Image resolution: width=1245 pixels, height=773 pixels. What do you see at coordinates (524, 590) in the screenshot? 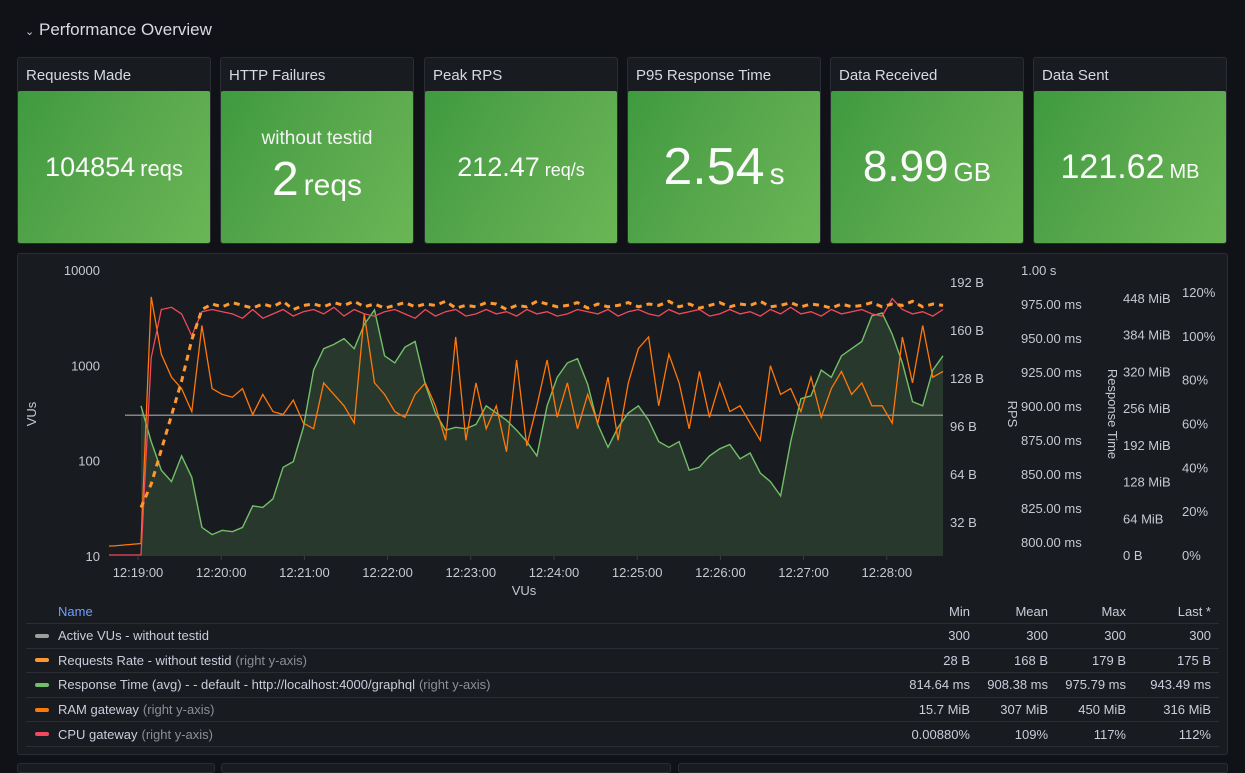
I see `x-axis-label: VUs` at bounding box center [524, 590].